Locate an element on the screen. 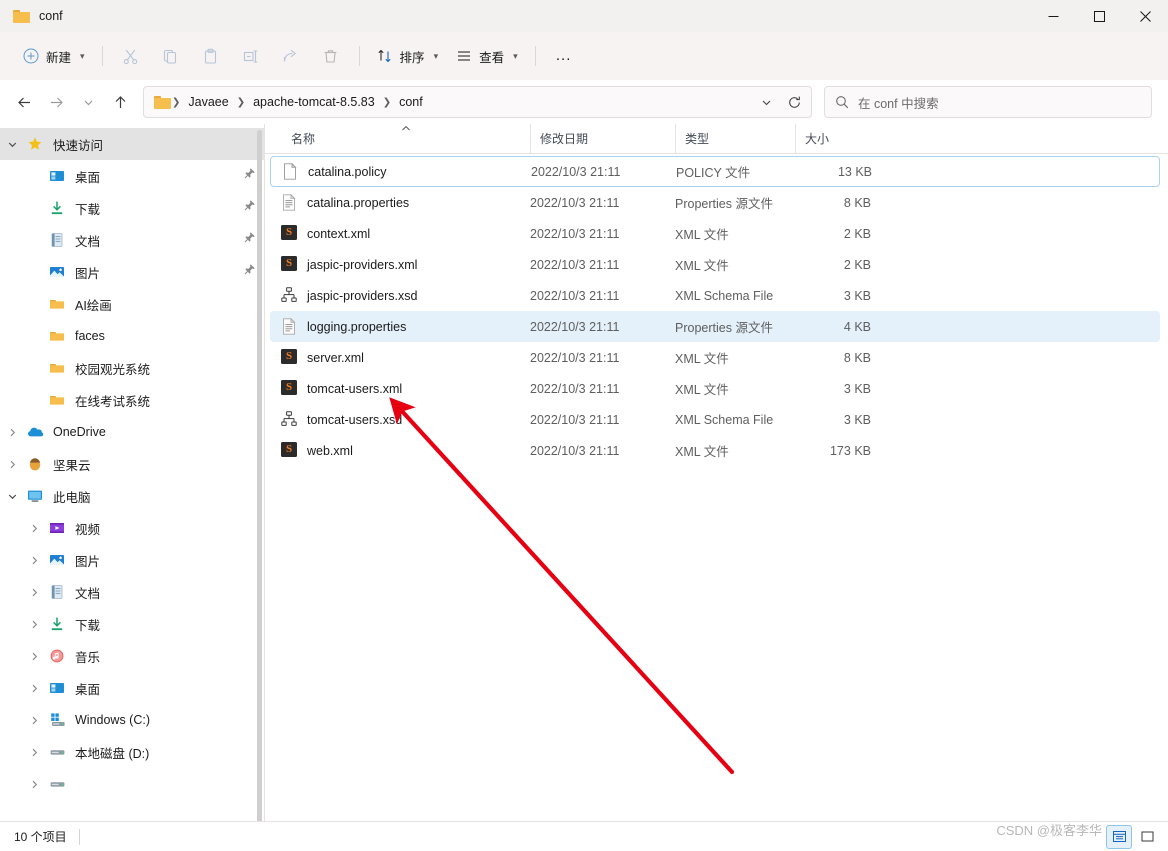 This screenshot has height=851, width=1168. refresh-icon is located at coordinates (794, 102).